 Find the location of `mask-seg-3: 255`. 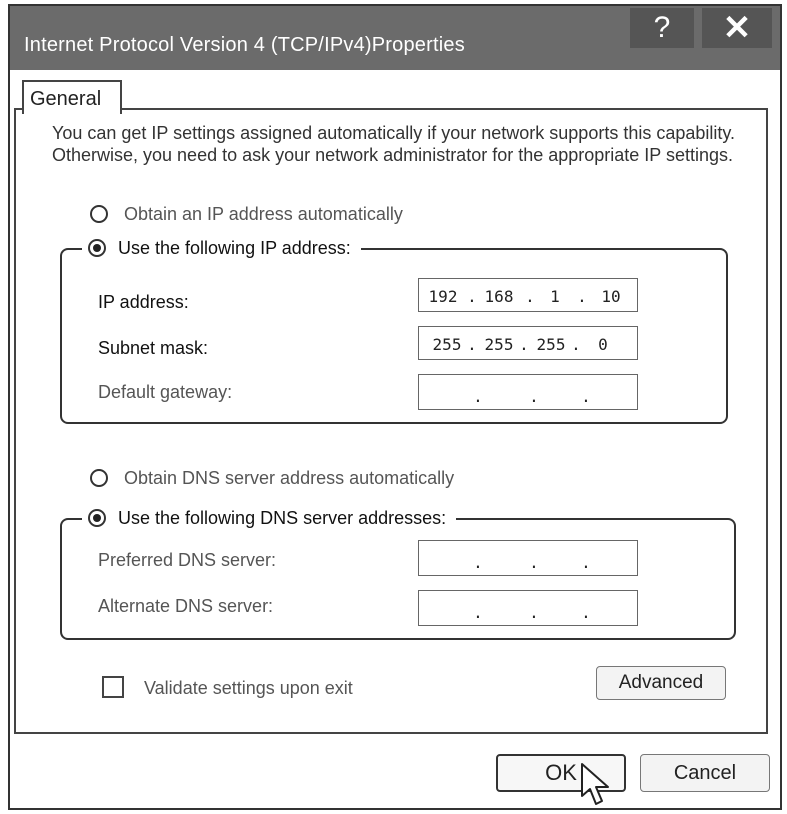

mask-seg-3: 255 is located at coordinates (551, 344).